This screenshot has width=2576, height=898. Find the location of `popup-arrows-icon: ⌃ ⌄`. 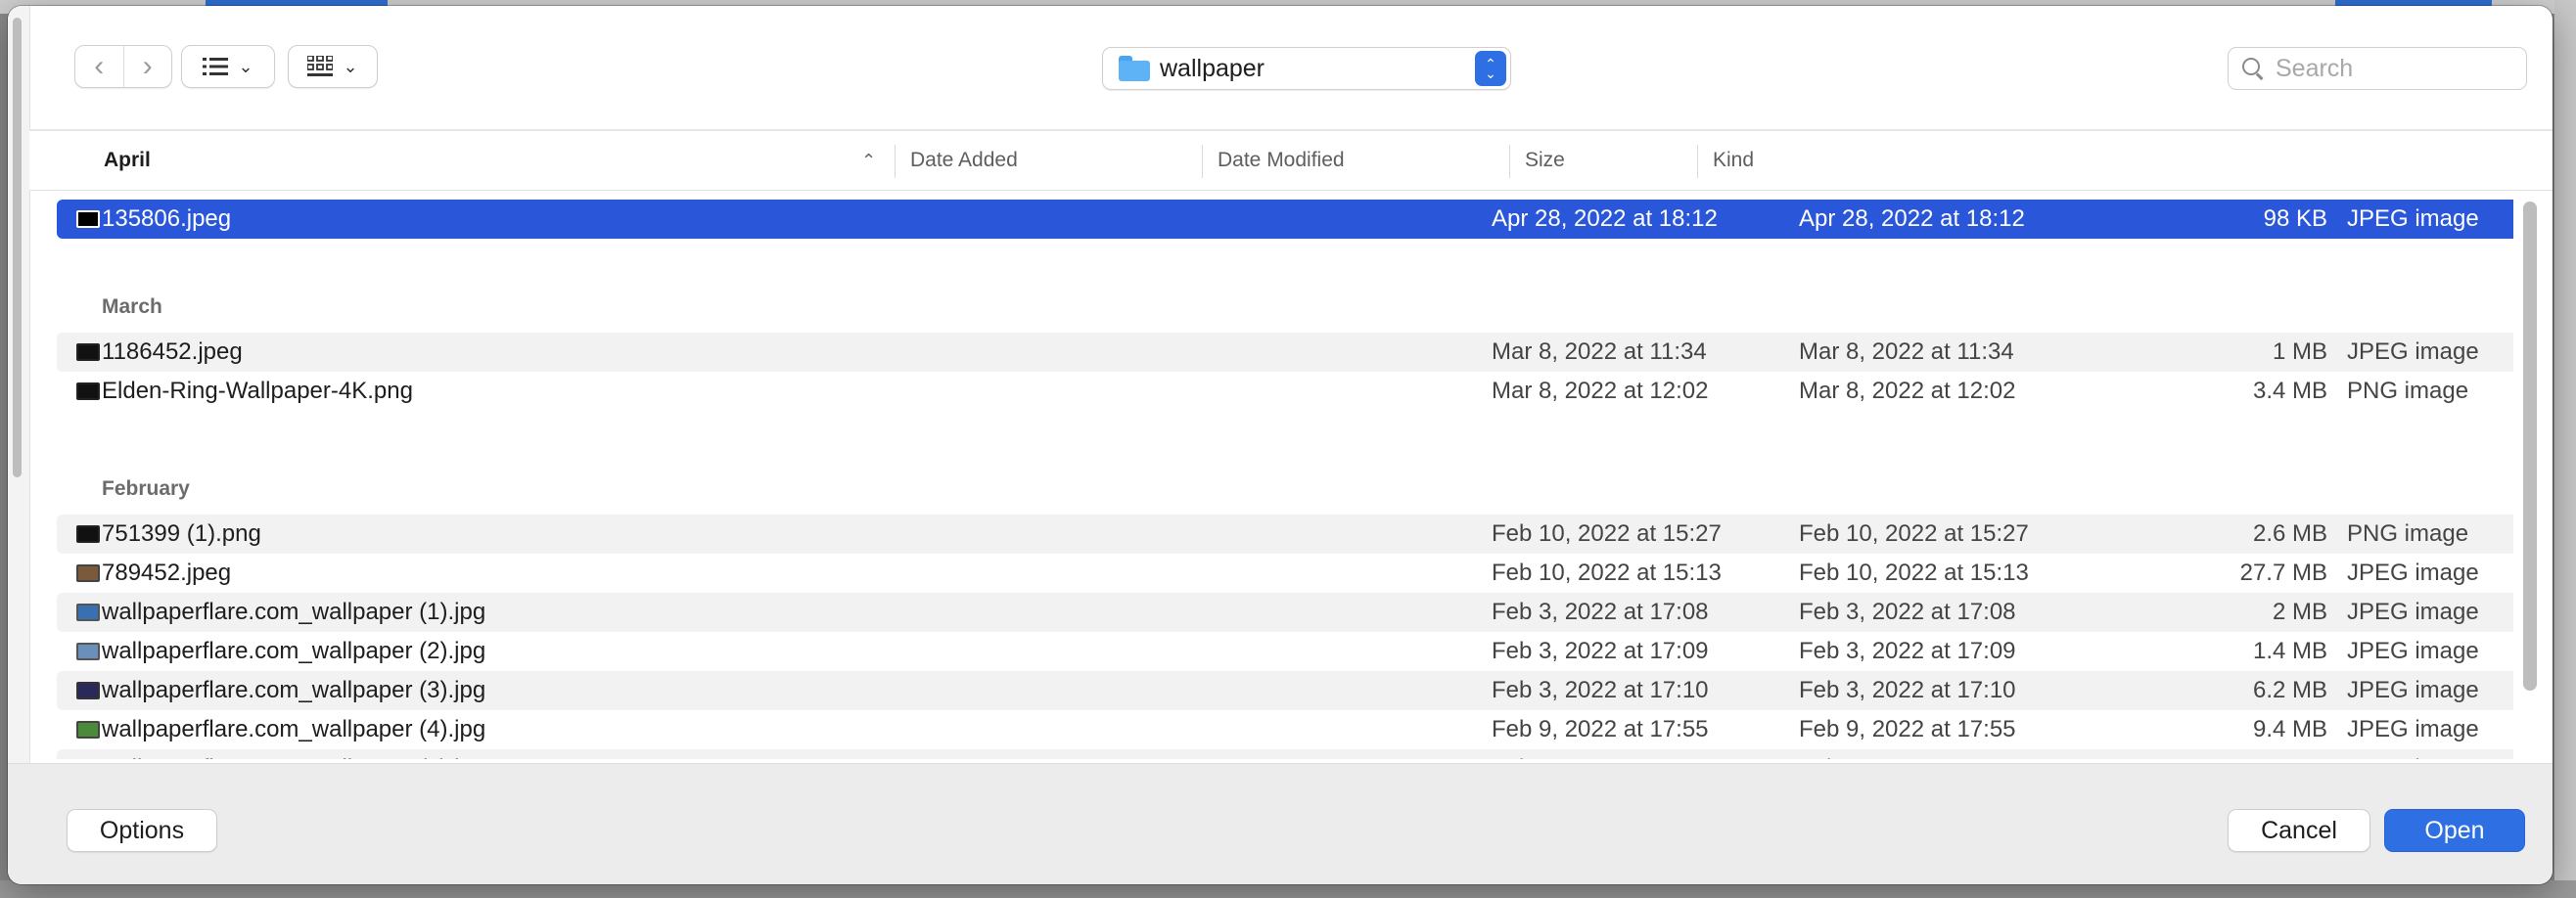

popup-arrows-icon: ⌃ ⌄ is located at coordinates (1491, 69).